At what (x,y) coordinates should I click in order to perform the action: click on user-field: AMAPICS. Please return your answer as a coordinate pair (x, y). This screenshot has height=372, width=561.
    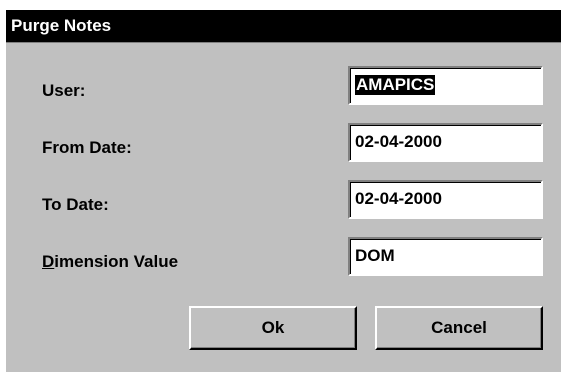
    Looking at the image, I should click on (445, 85).